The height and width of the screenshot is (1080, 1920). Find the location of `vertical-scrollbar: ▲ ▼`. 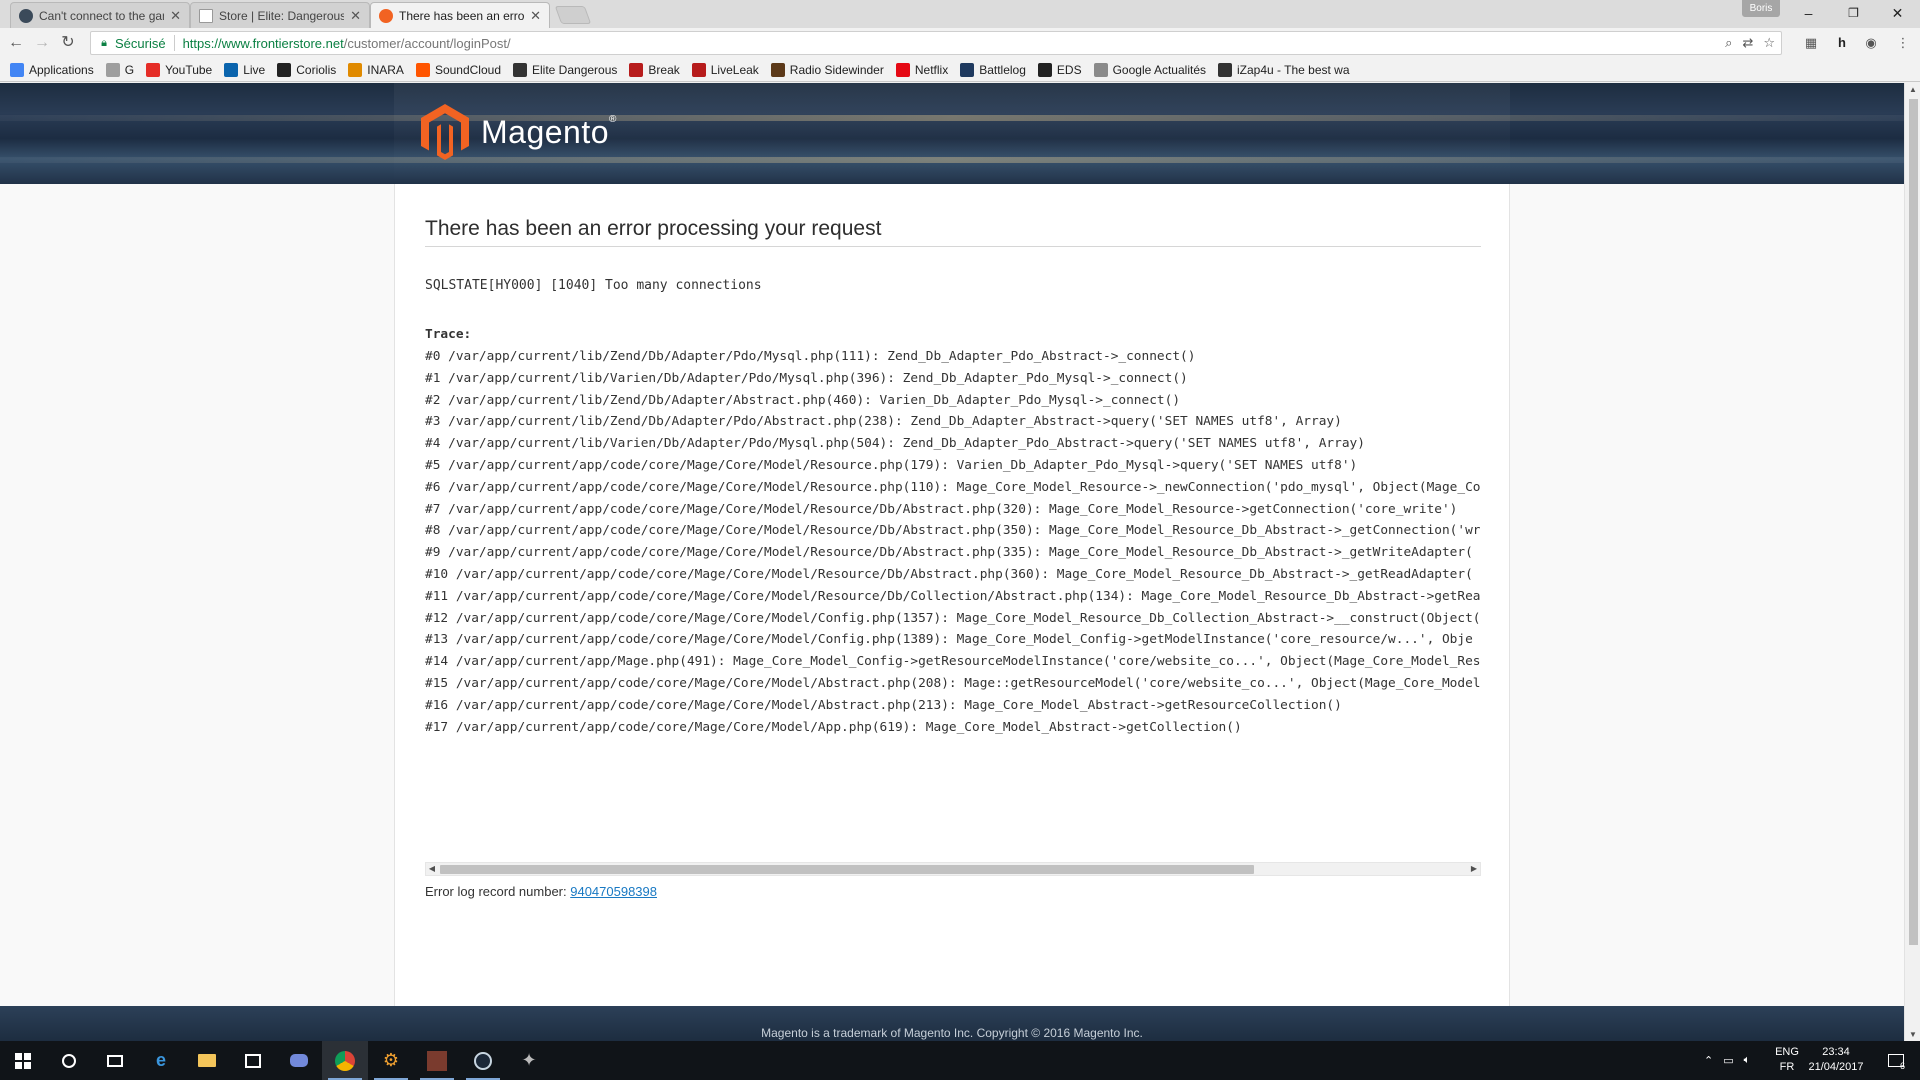

vertical-scrollbar: ▲ ▼ is located at coordinates (1912, 562).